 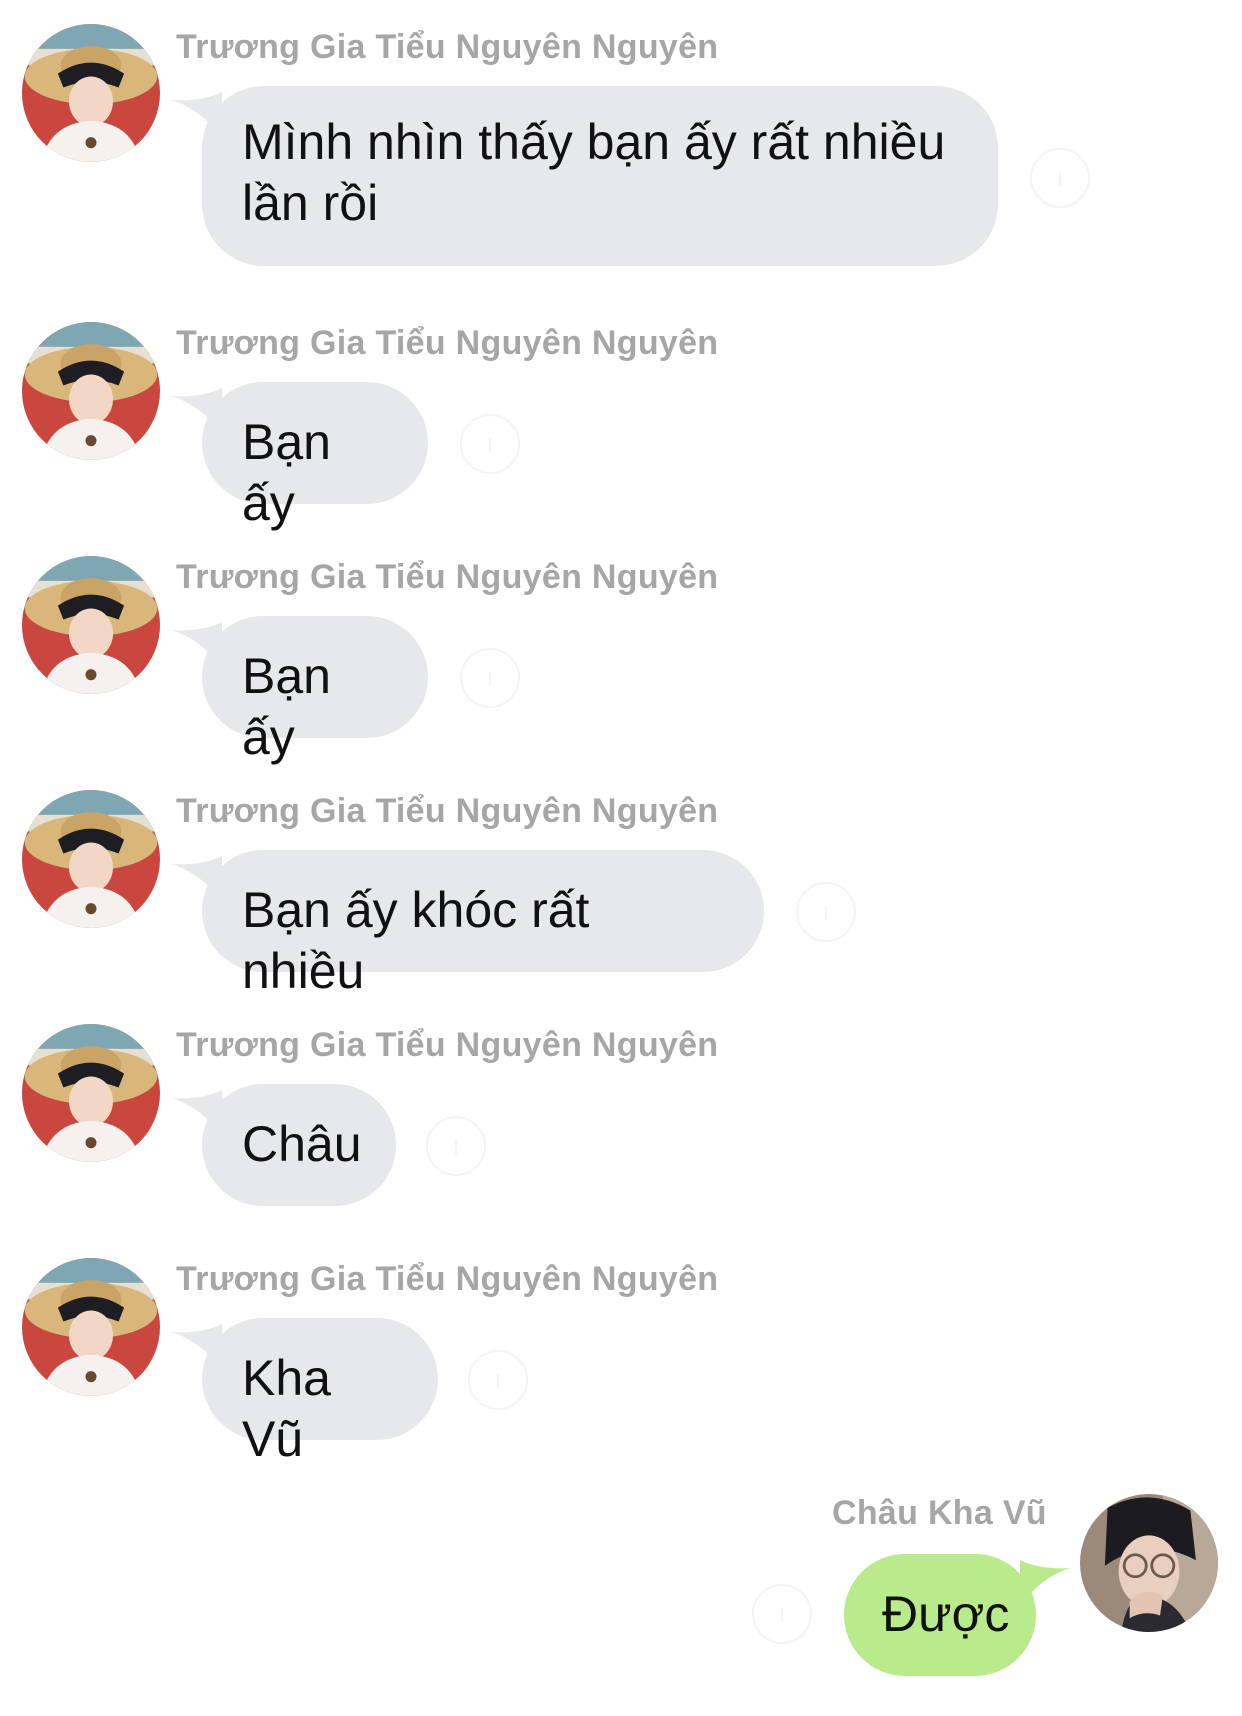 I want to click on message-bubble: Châu, so click(x=299, y=1145).